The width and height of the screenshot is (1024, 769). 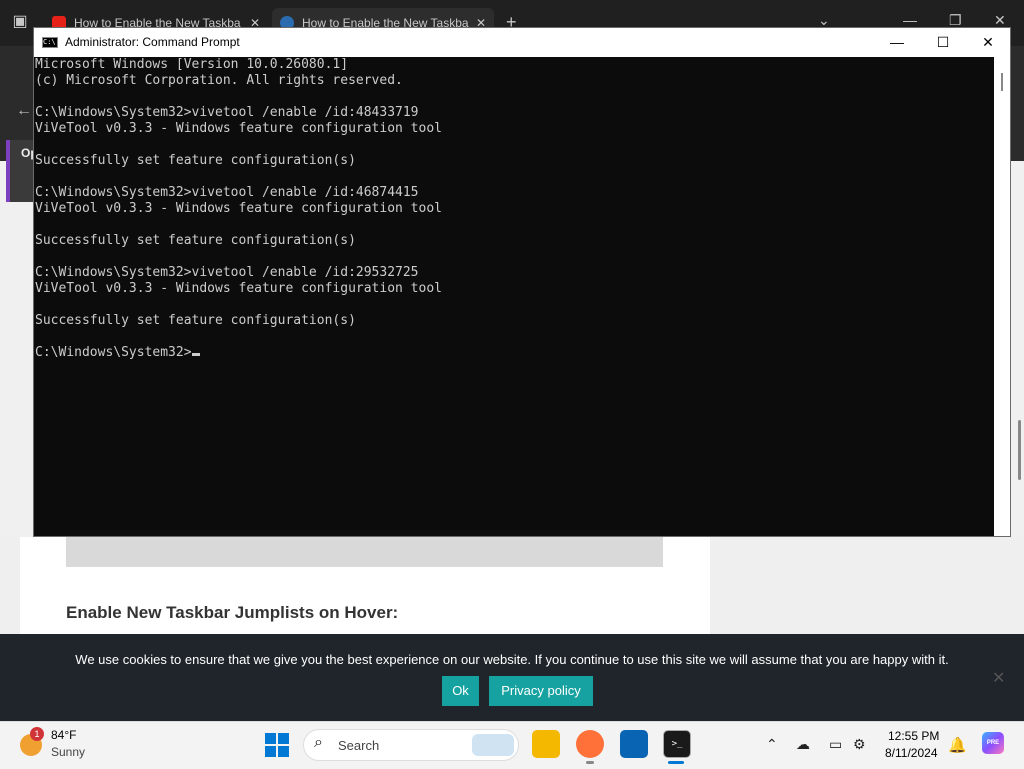 What do you see at coordinates (364, 552) in the screenshot?
I see `article-image` at bounding box center [364, 552].